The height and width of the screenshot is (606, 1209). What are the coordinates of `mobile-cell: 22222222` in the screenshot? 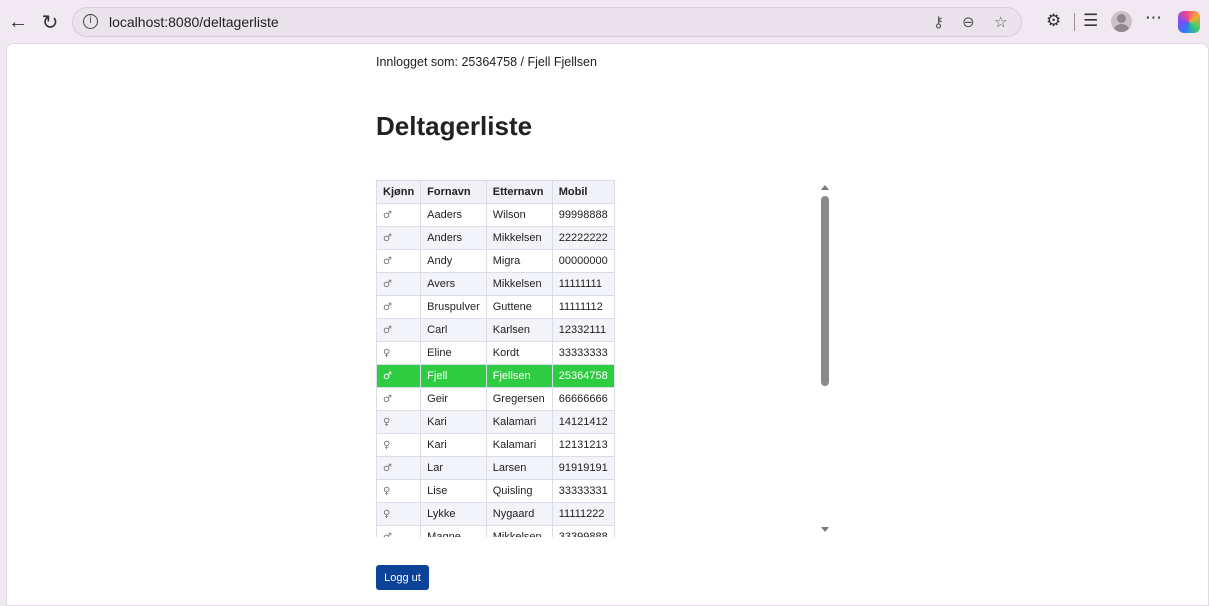 It's located at (583, 238).